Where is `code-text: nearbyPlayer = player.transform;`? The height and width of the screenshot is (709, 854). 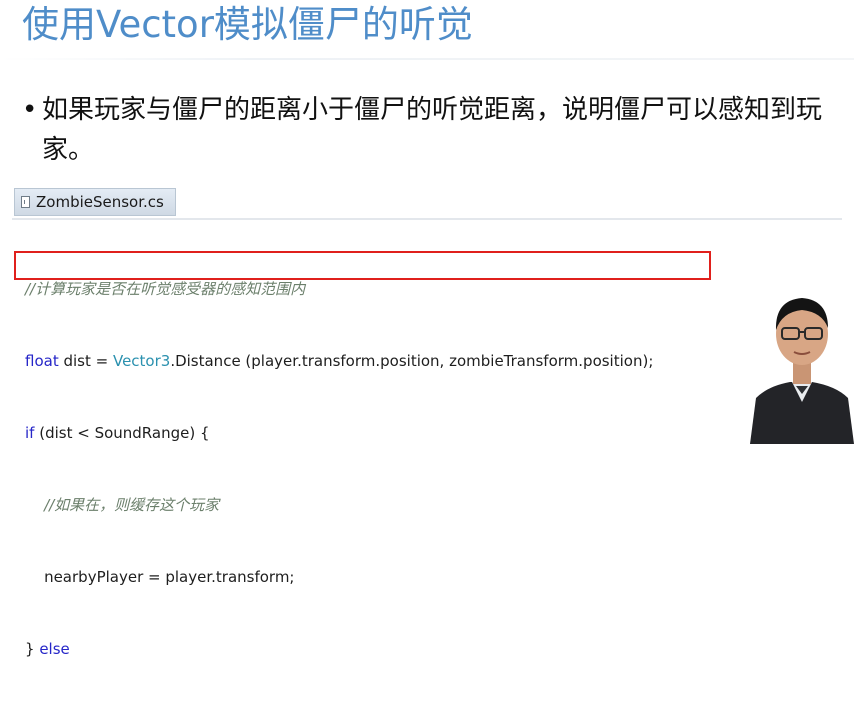
code-text: nearbyPlayer = player.transform; is located at coordinates (160, 577).